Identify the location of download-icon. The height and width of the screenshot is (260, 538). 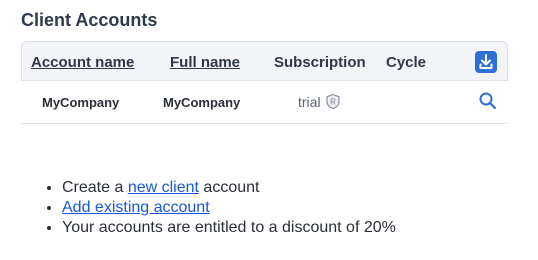
(486, 61).